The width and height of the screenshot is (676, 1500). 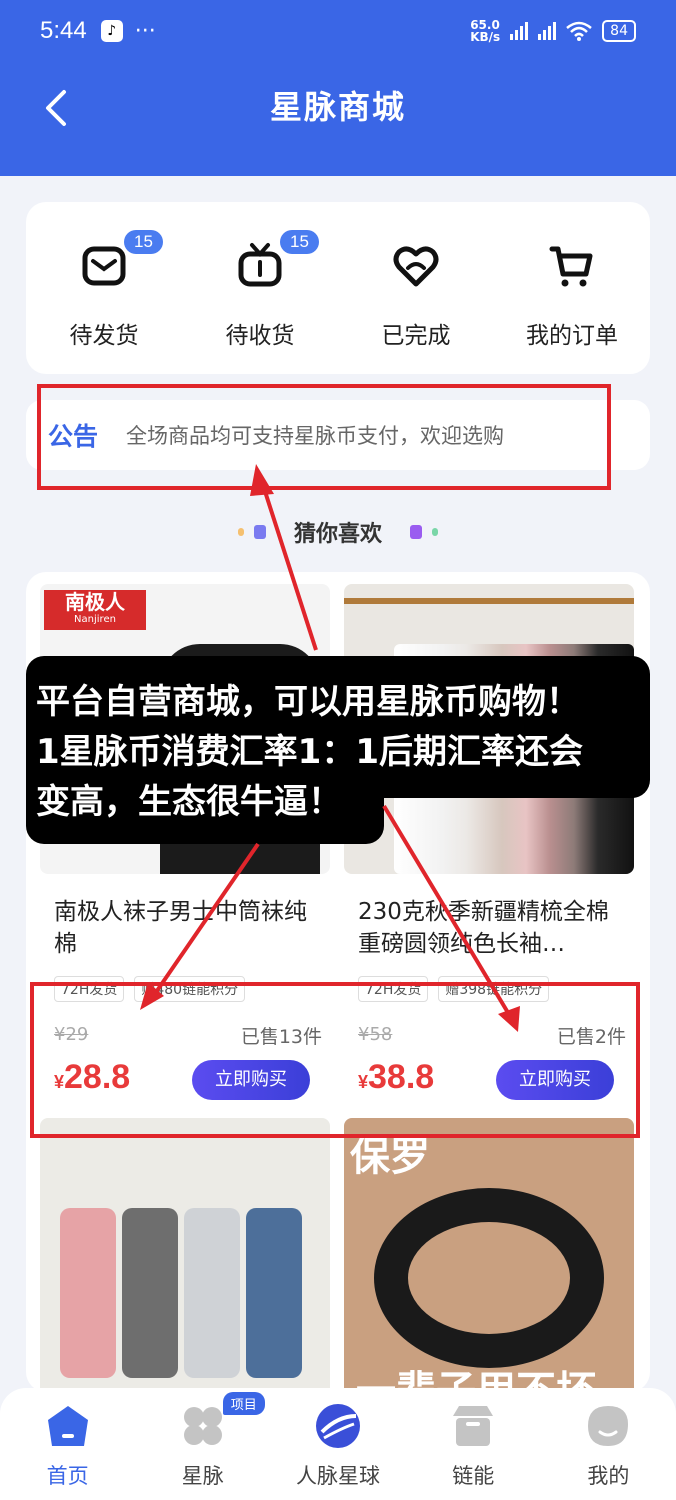 I want to click on home-icon, so click(x=67, y=1426).